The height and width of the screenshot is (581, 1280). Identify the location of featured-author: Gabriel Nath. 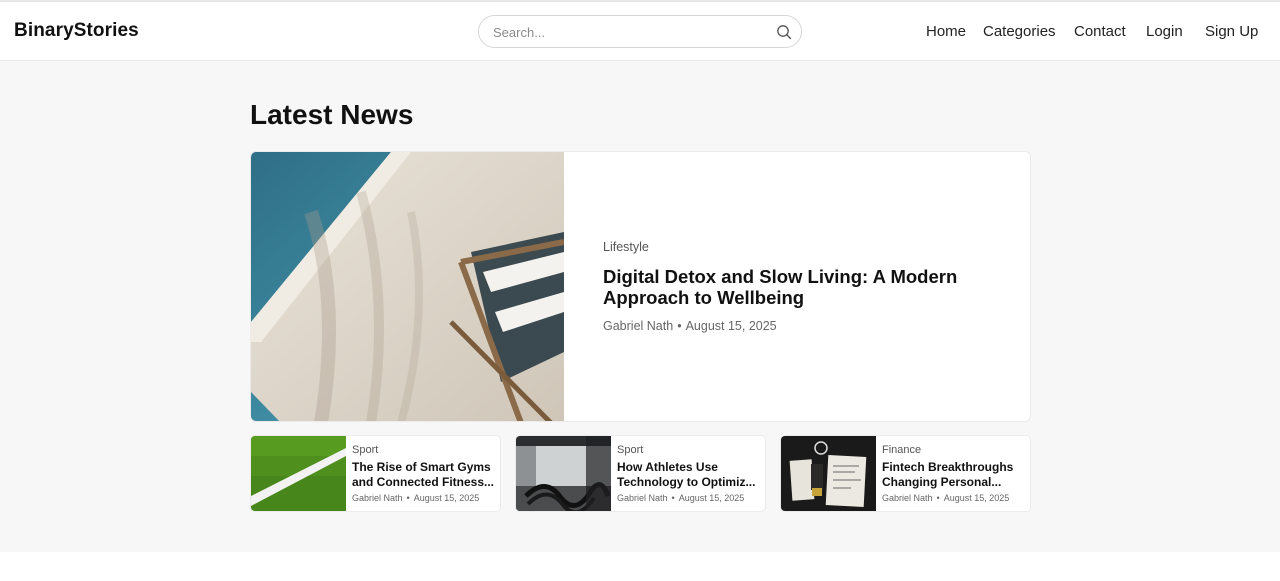
(638, 326).